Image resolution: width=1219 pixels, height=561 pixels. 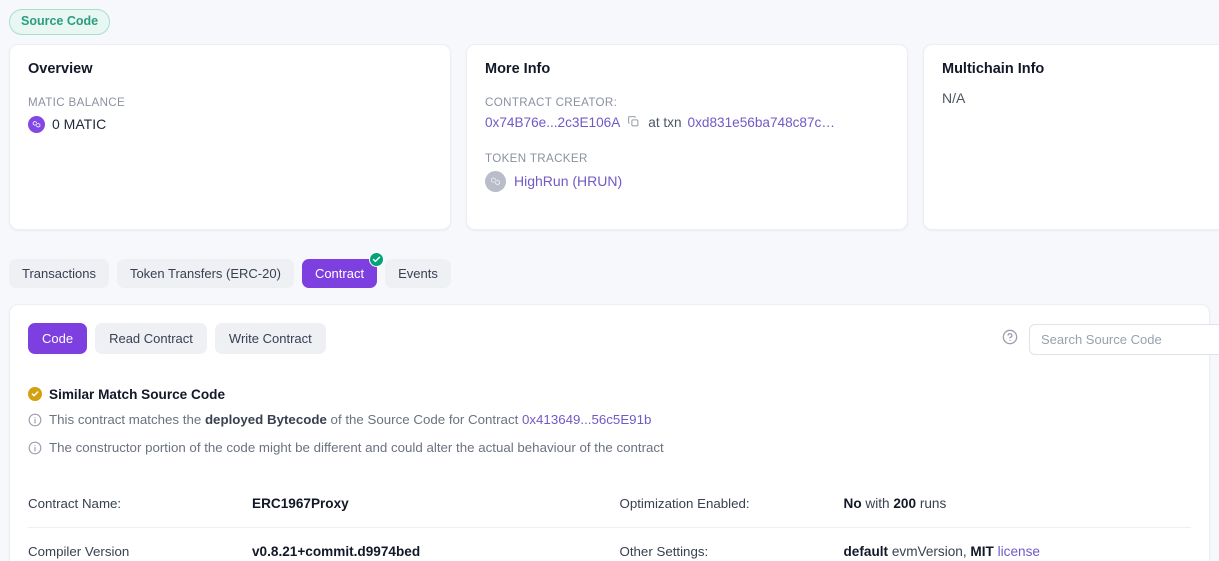 What do you see at coordinates (664, 551) in the screenshot?
I see `detail-label: Other Settings:` at bounding box center [664, 551].